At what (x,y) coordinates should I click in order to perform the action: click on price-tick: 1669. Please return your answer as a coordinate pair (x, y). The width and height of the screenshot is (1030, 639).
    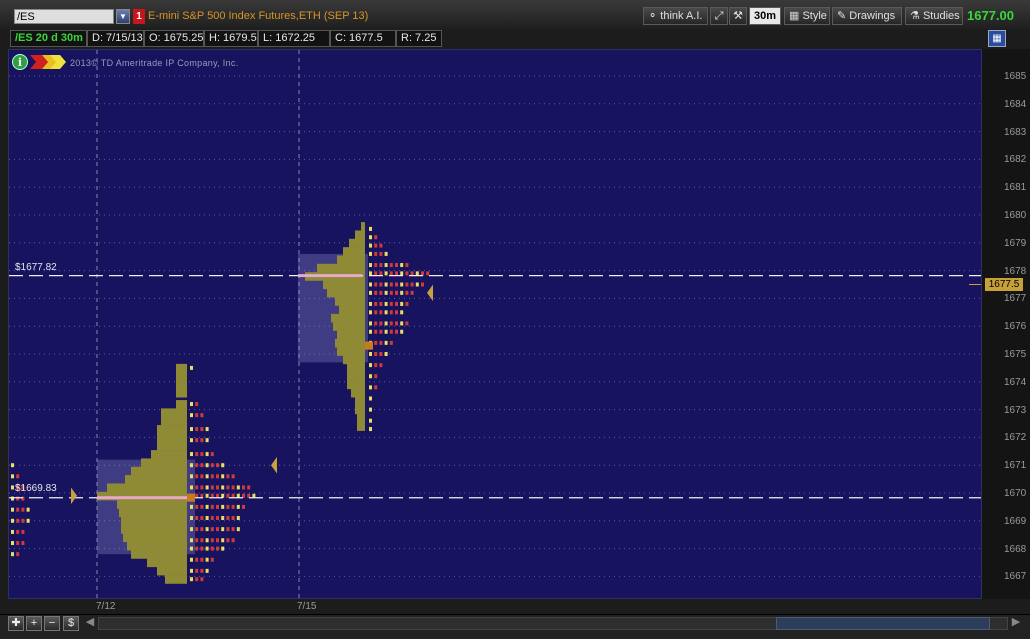
    Looking at the image, I should click on (1015, 521).